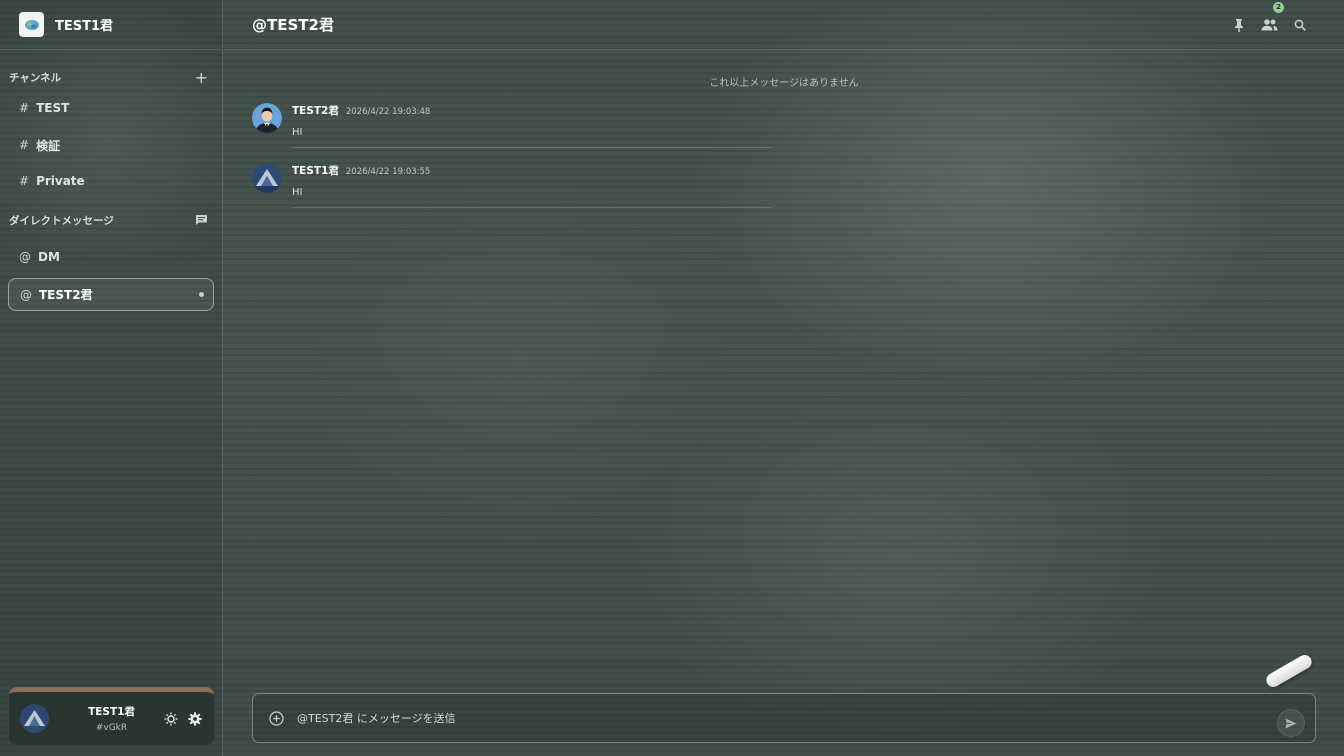 This screenshot has width=1344, height=756. What do you see at coordinates (1278, 7) in the screenshot?
I see `member-count-badge: 2` at bounding box center [1278, 7].